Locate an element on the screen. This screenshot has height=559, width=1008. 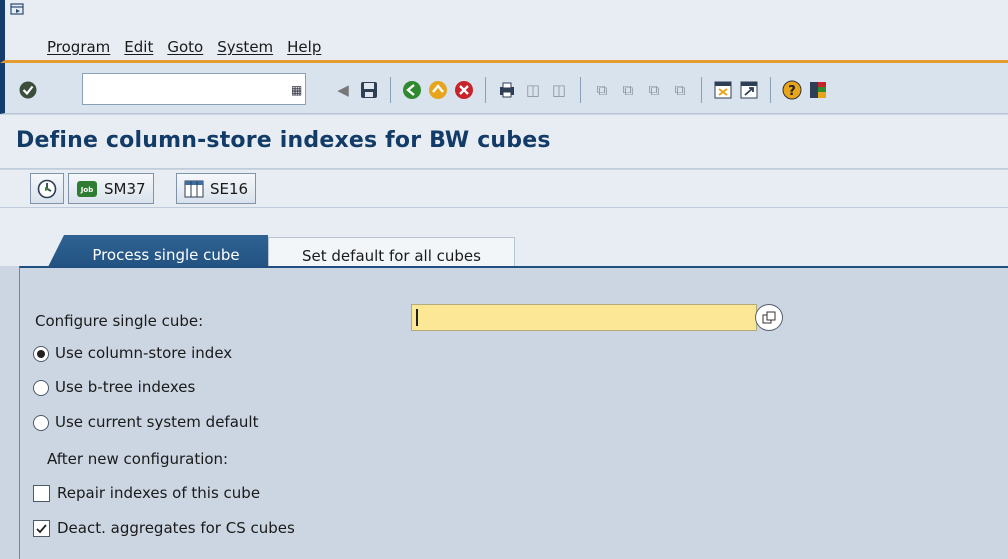
menu-system: System is located at coordinates (245, 47).